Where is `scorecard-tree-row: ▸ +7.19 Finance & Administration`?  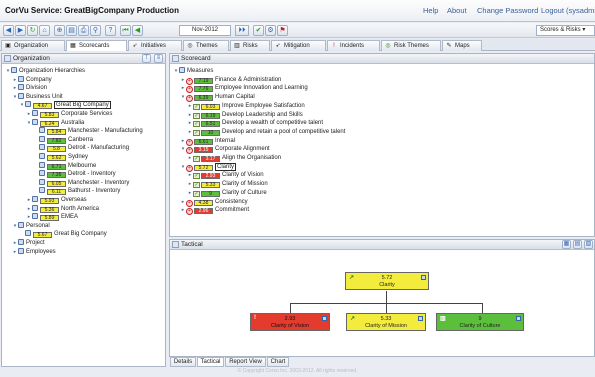
scorecard-tree-row: ▸ +7.19 Finance & Administration is located at coordinates (230, 80).